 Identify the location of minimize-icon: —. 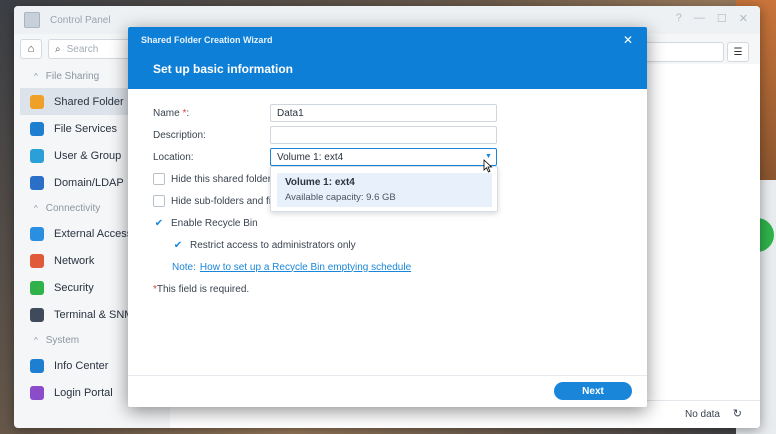
(699, 18).